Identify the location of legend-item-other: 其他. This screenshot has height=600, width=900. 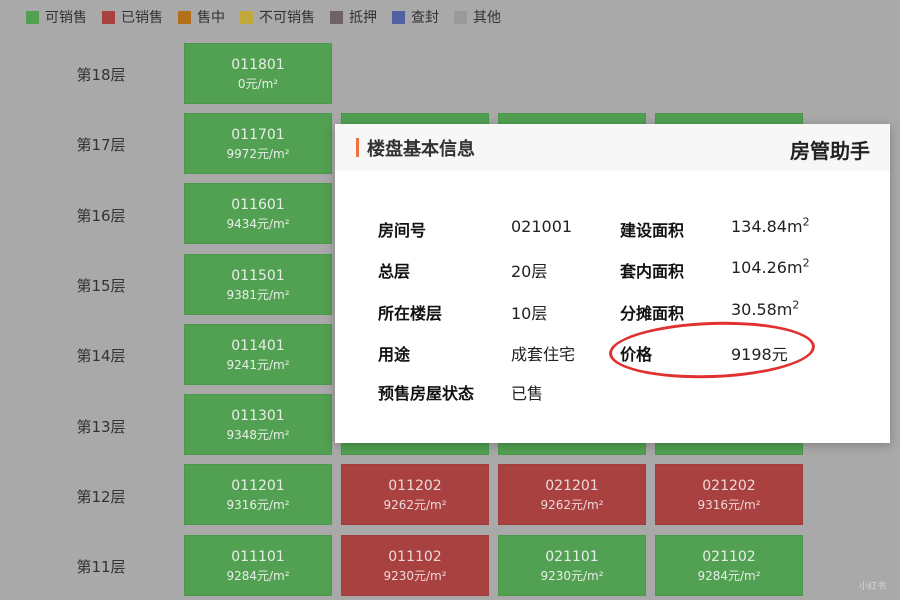
(477, 17).